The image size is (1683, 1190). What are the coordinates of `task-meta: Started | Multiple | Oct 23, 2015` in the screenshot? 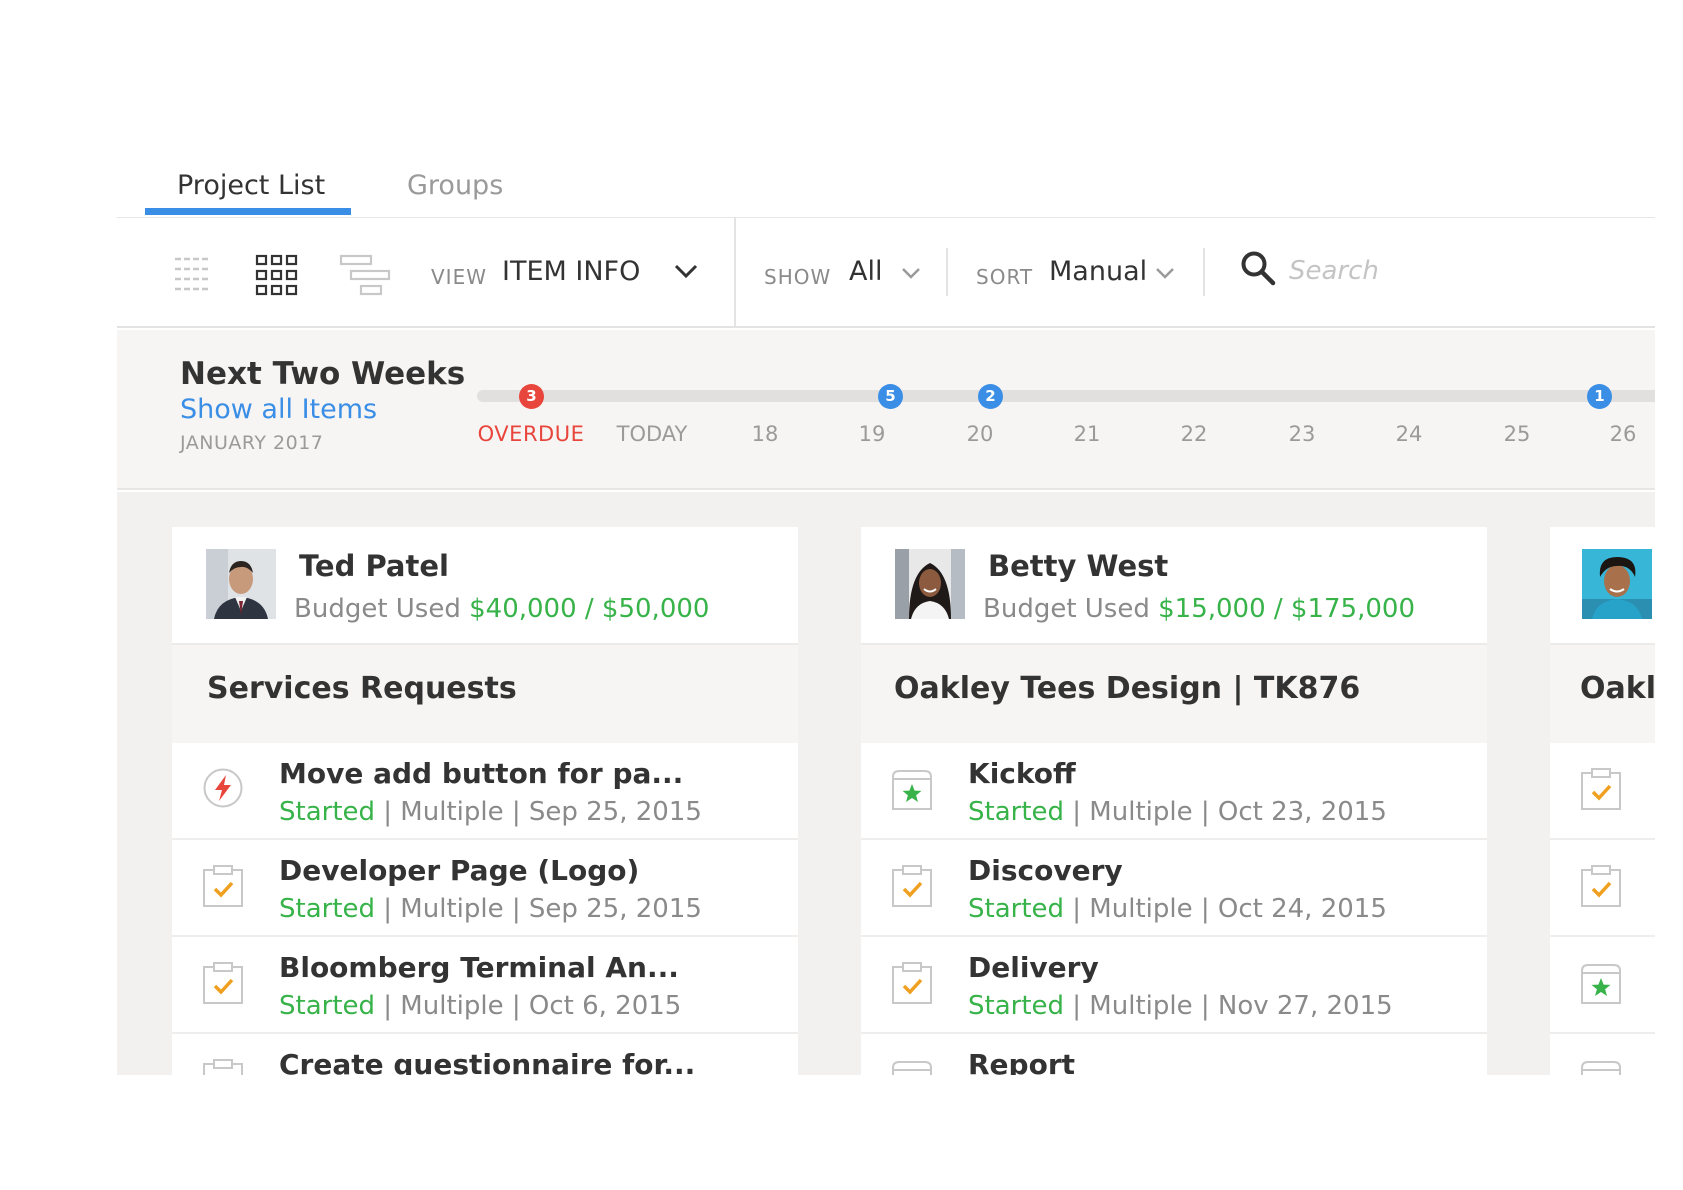 It's located at (1177, 812).